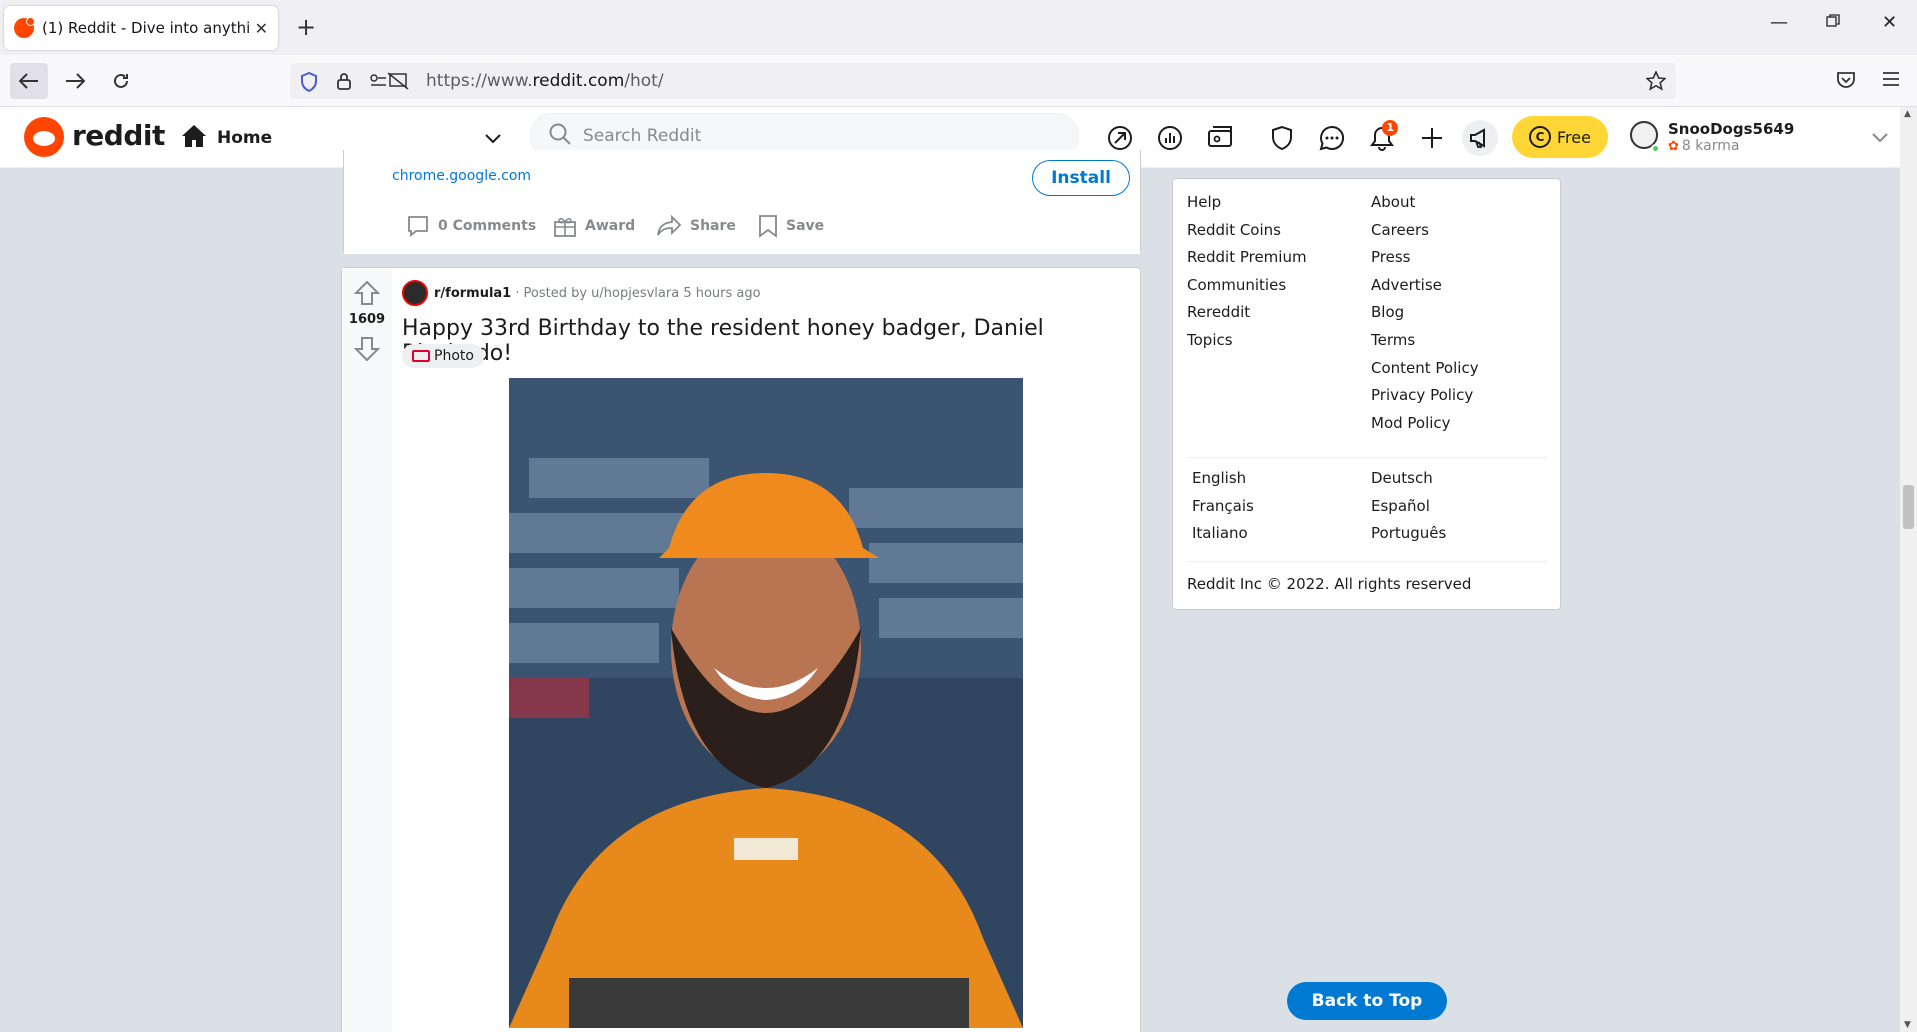 This screenshot has width=1917, height=1032. What do you see at coordinates (1282, 138) in the screenshot?
I see `mod-shield-icon` at bounding box center [1282, 138].